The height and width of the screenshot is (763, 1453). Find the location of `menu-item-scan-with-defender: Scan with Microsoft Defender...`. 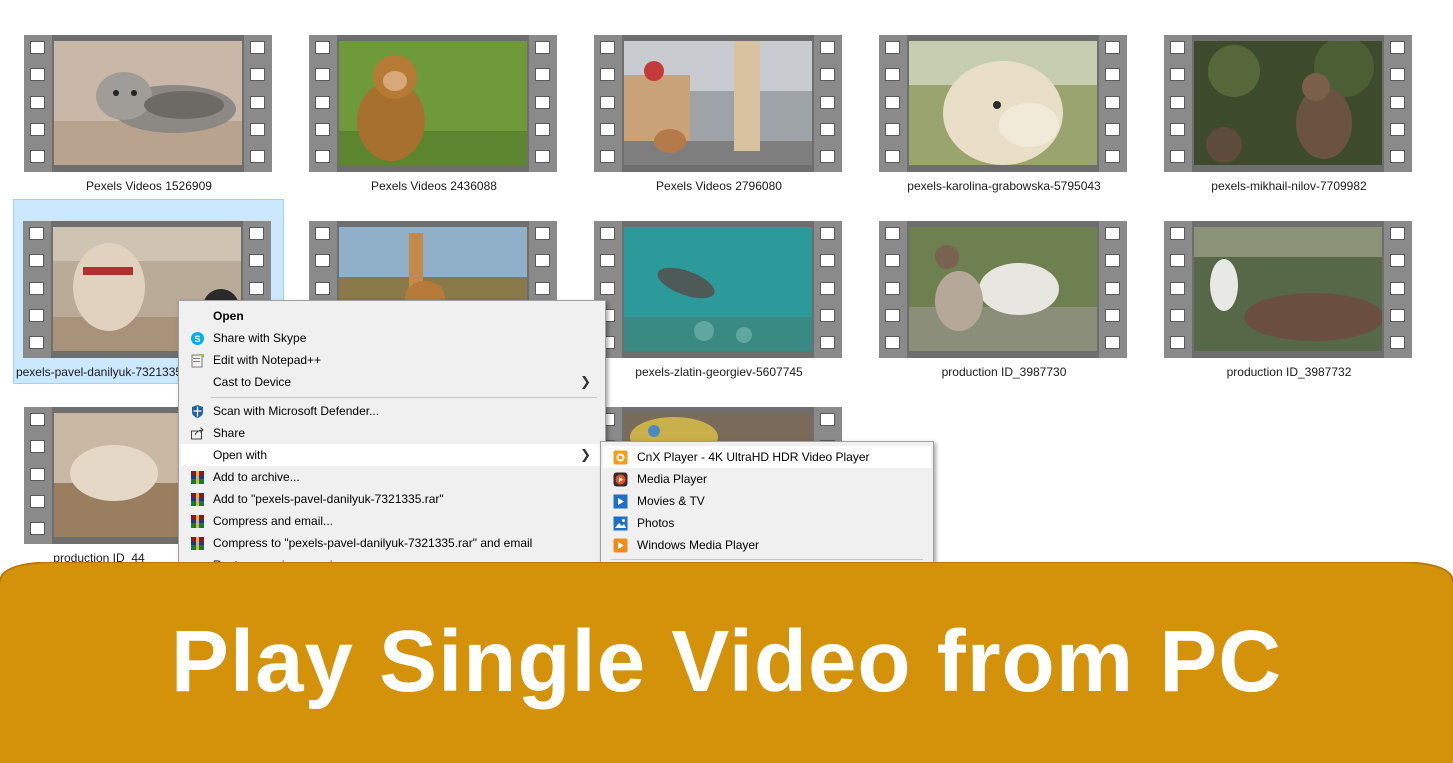

menu-item-scan-with-defender: Scan with Microsoft Defender... is located at coordinates (392, 411).